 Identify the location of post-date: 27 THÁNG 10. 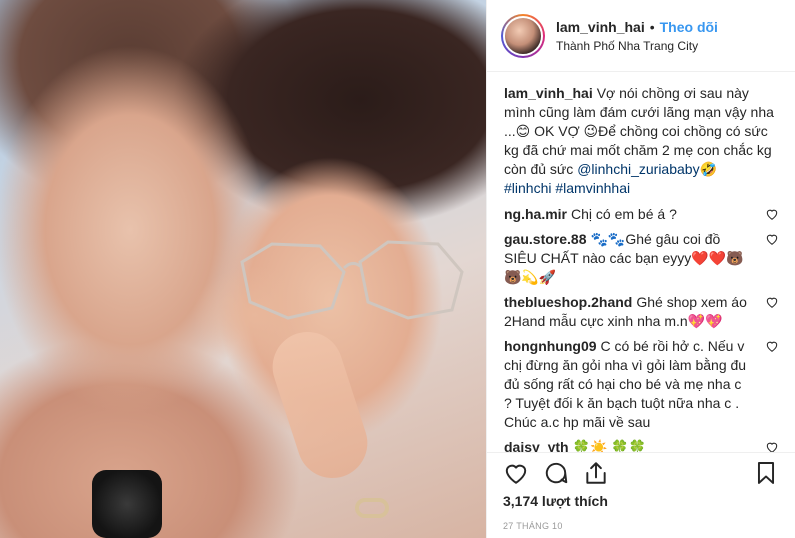
(641, 526).